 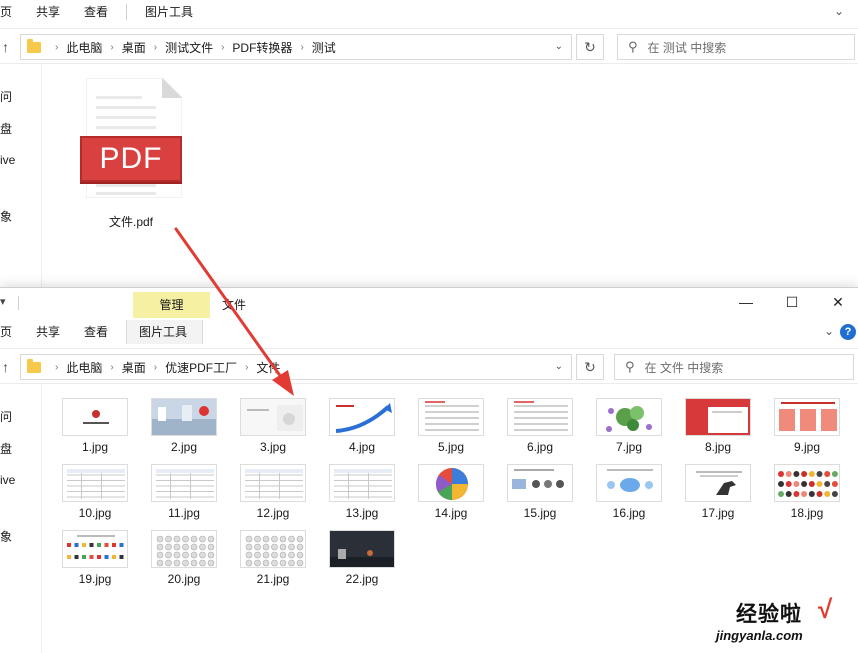 I want to click on file-item: 20.jpg, so click(x=184, y=558).